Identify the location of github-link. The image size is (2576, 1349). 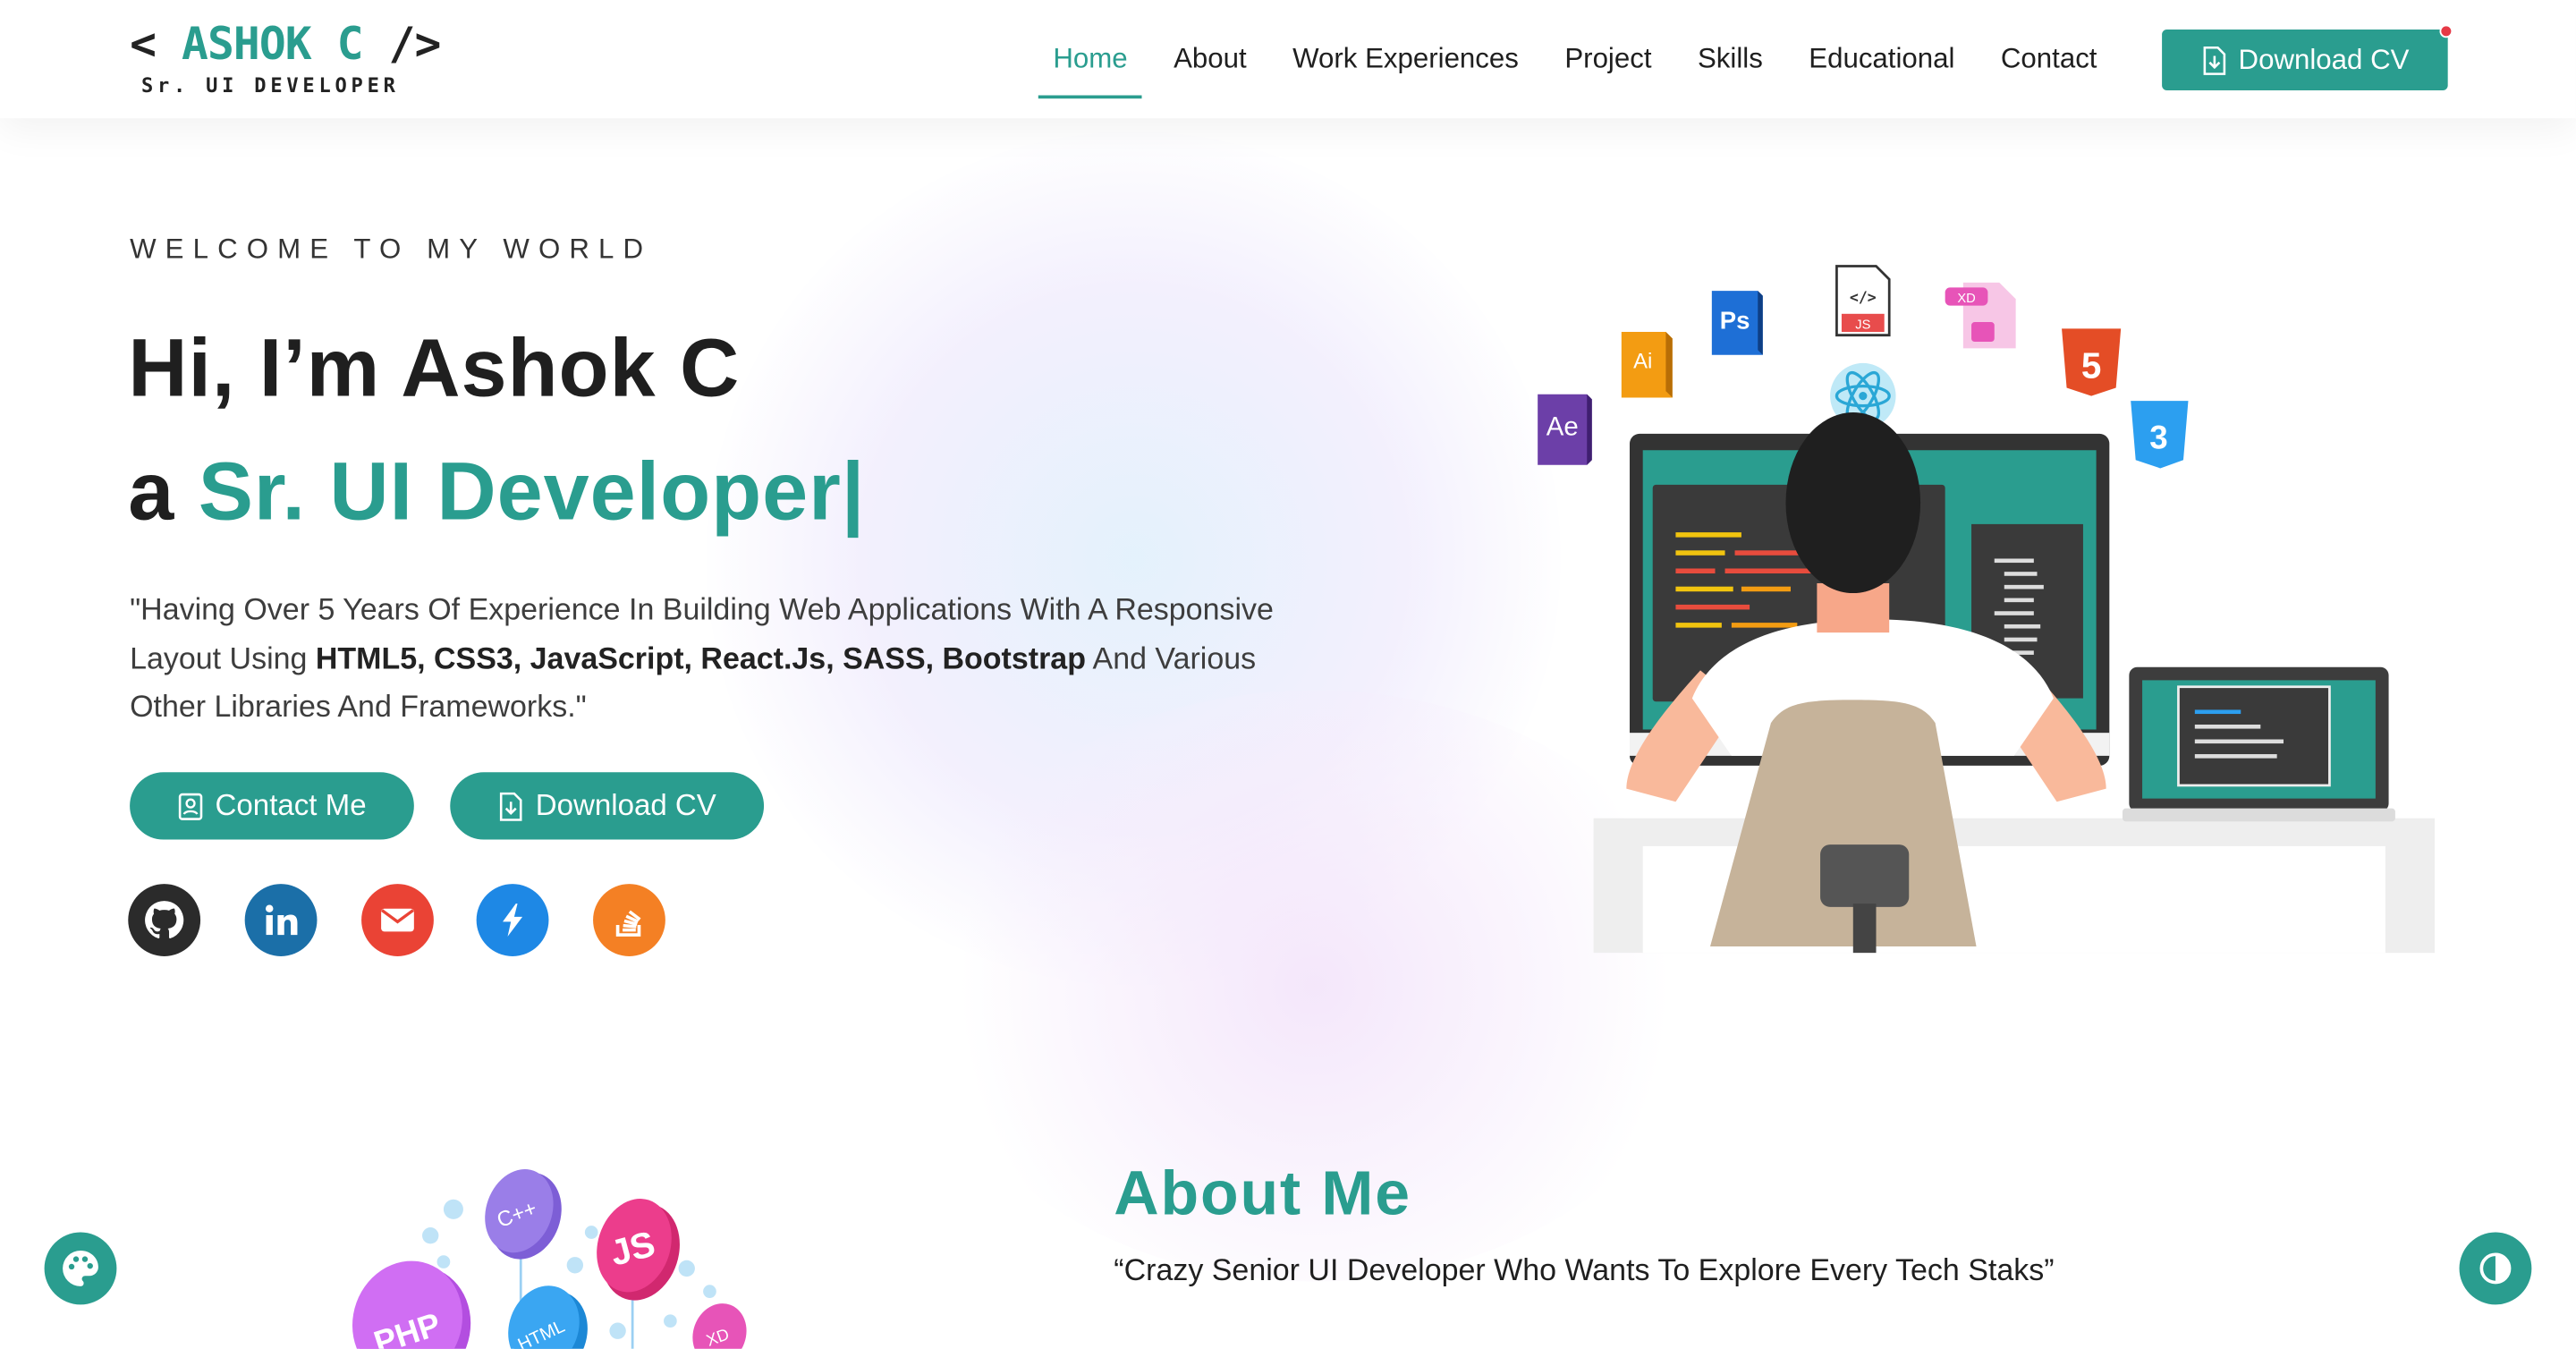
(164, 920).